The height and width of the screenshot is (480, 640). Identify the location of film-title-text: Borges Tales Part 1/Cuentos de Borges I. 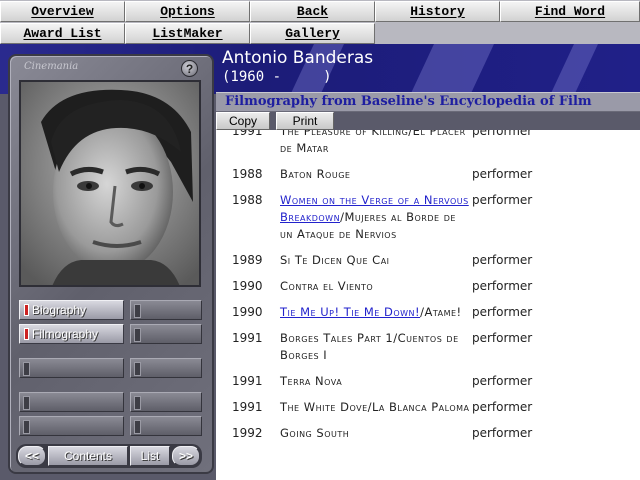
(369, 346).